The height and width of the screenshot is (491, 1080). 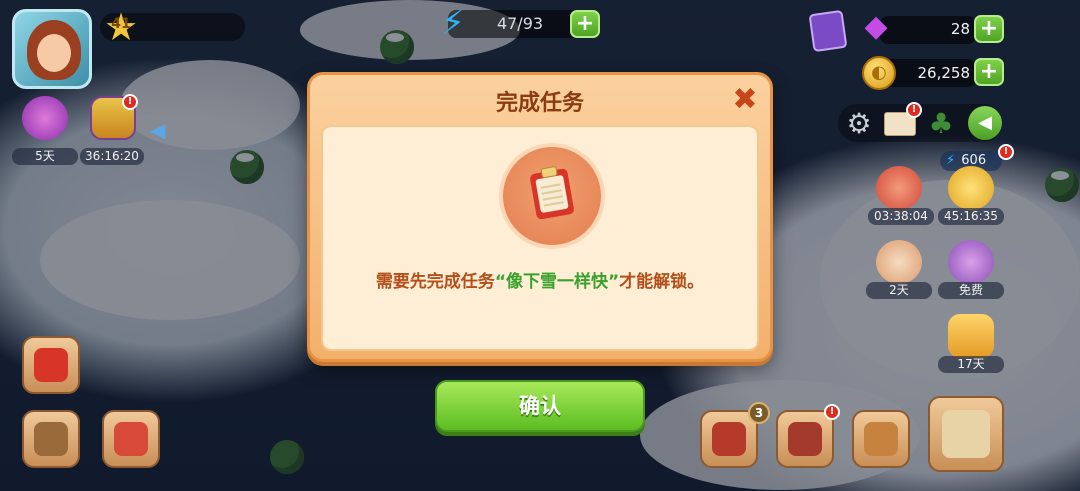 I want to click on backpack-button, so click(x=881, y=439).